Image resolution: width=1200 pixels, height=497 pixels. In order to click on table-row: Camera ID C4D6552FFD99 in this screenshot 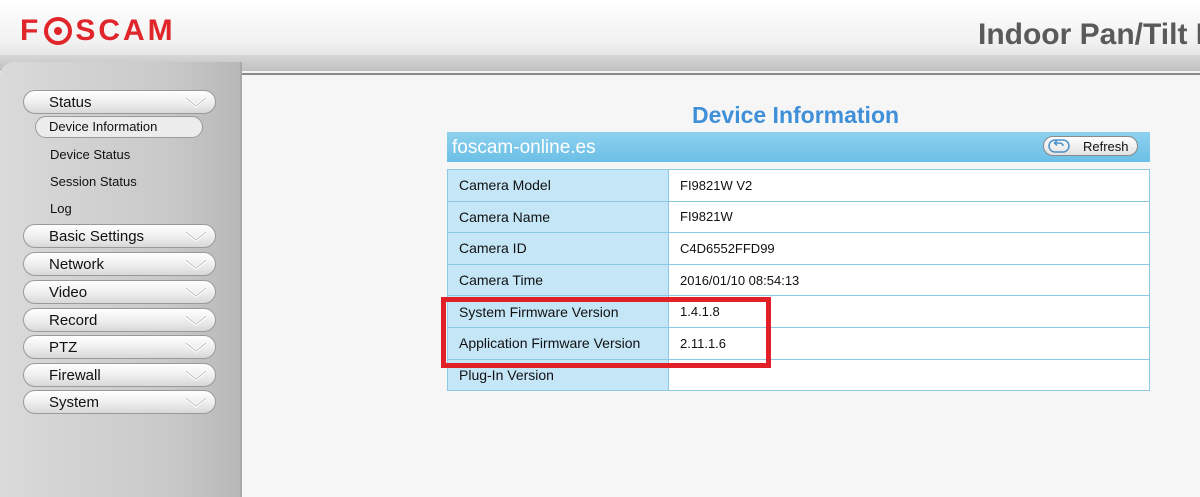, I will do `click(798, 248)`.